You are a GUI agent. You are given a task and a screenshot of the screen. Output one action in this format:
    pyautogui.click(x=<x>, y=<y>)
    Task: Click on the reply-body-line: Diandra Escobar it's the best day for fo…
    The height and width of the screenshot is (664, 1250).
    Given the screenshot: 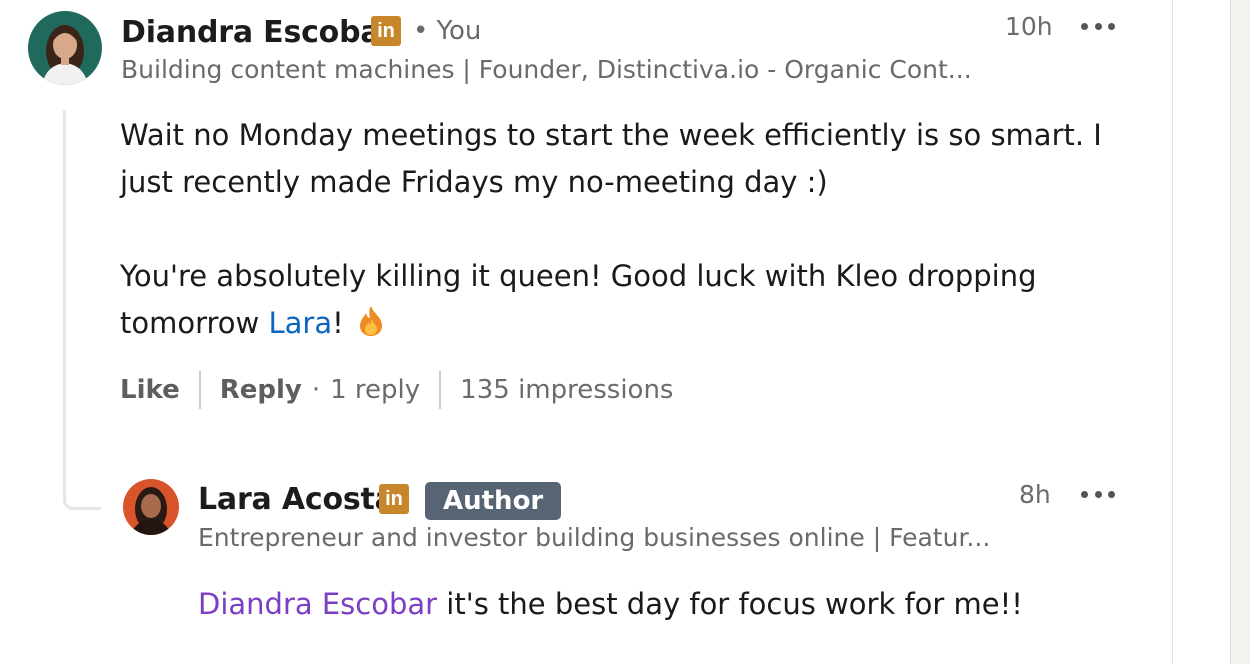 What is the action you would take?
    pyautogui.click(x=663, y=604)
    